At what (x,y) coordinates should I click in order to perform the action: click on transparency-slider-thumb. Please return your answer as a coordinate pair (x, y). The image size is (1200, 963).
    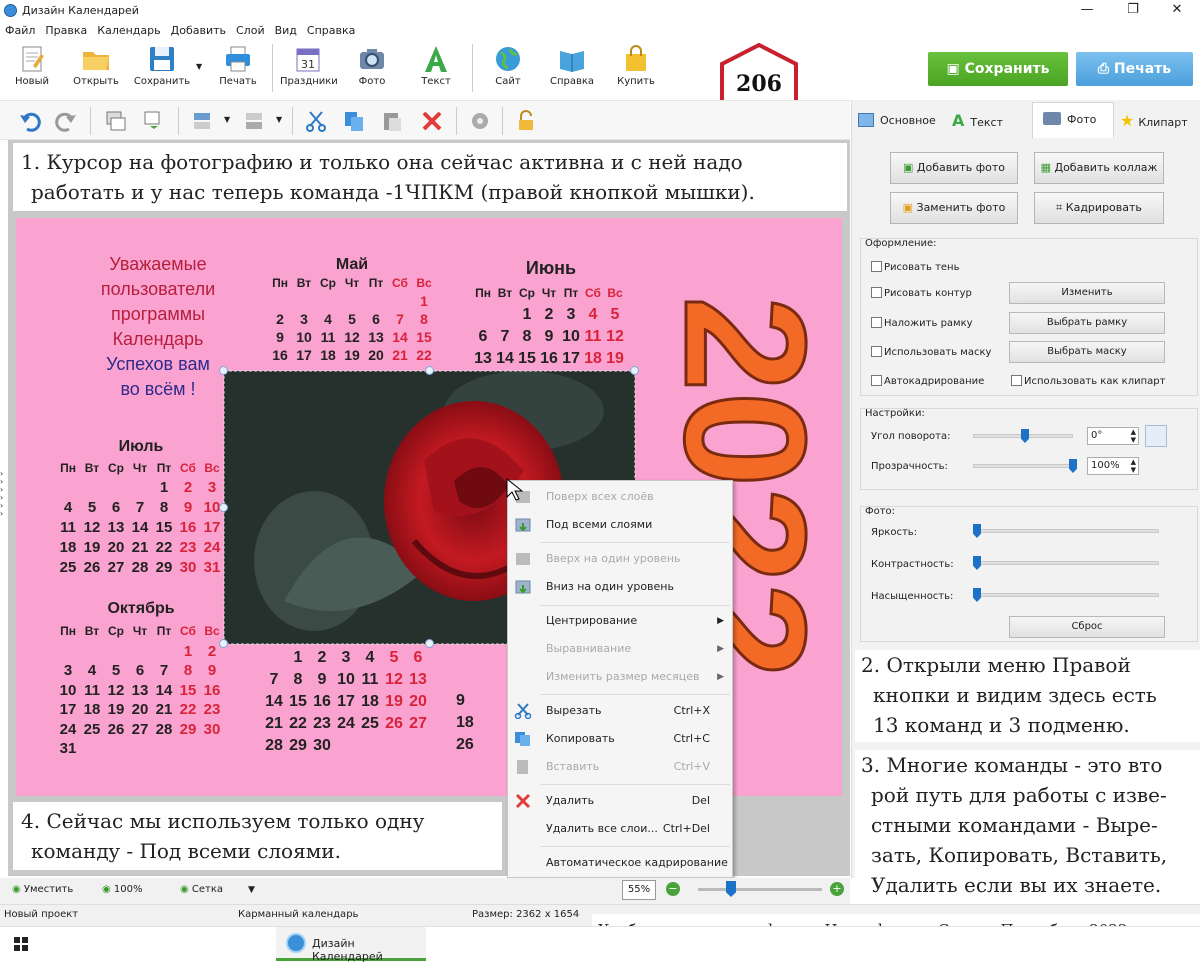
    Looking at the image, I should click on (1073, 466).